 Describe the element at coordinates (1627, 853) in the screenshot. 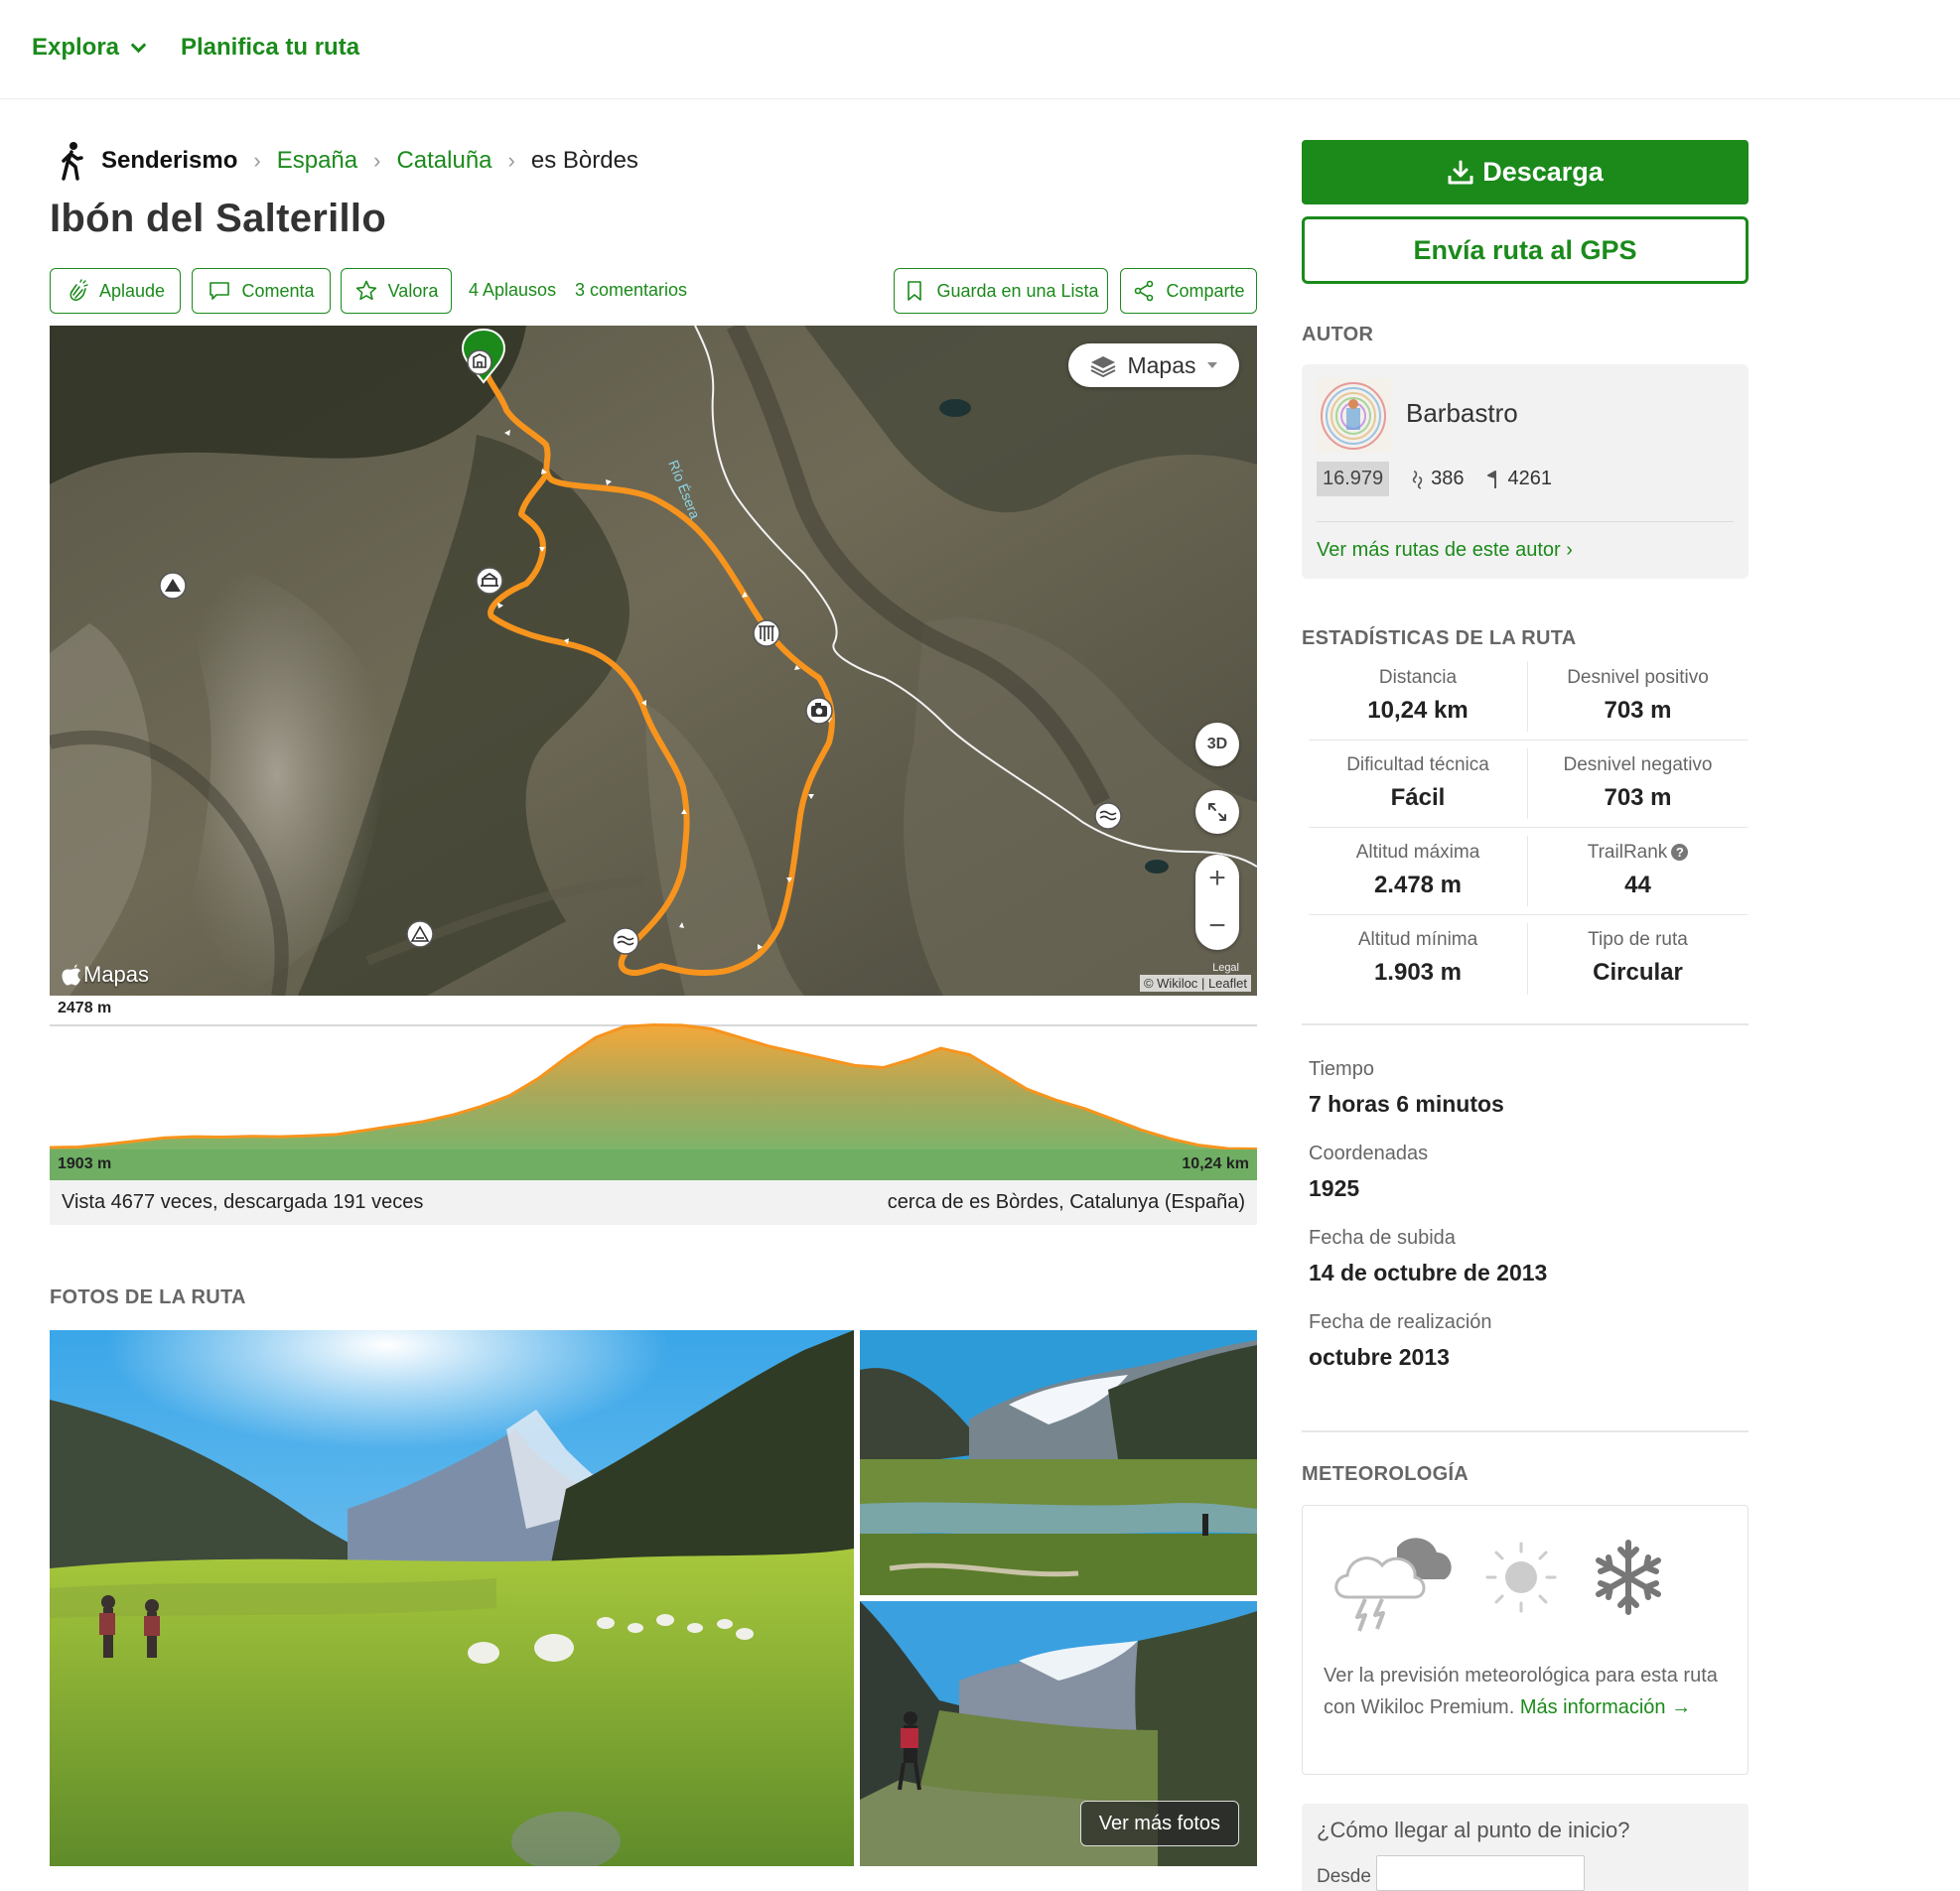

I see `trailrank-label: TrailRank` at that location.